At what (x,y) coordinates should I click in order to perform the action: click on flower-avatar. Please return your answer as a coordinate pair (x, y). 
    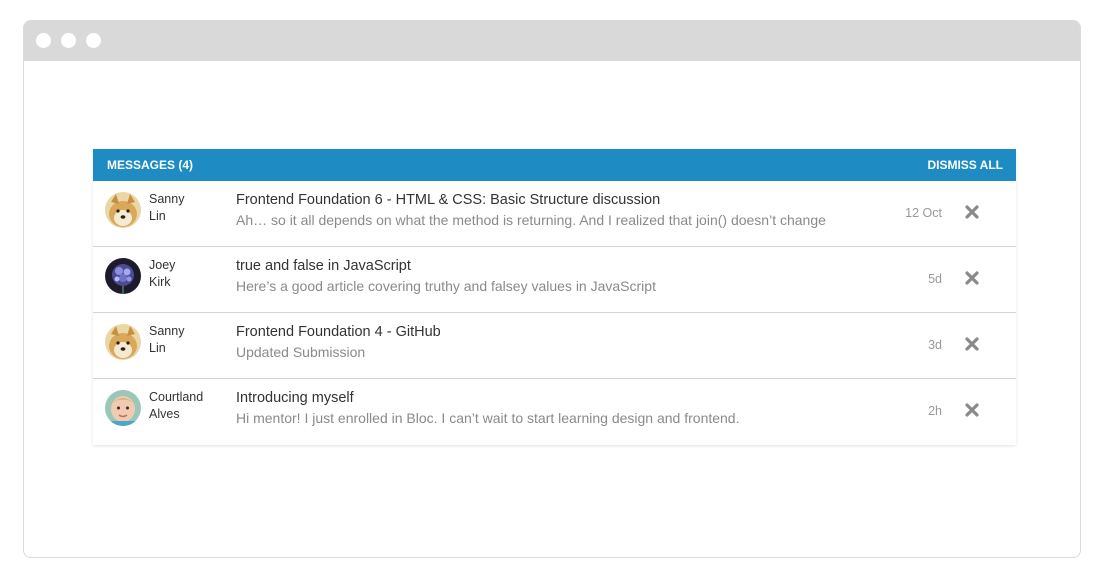
    Looking at the image, I should click on (123, 276).